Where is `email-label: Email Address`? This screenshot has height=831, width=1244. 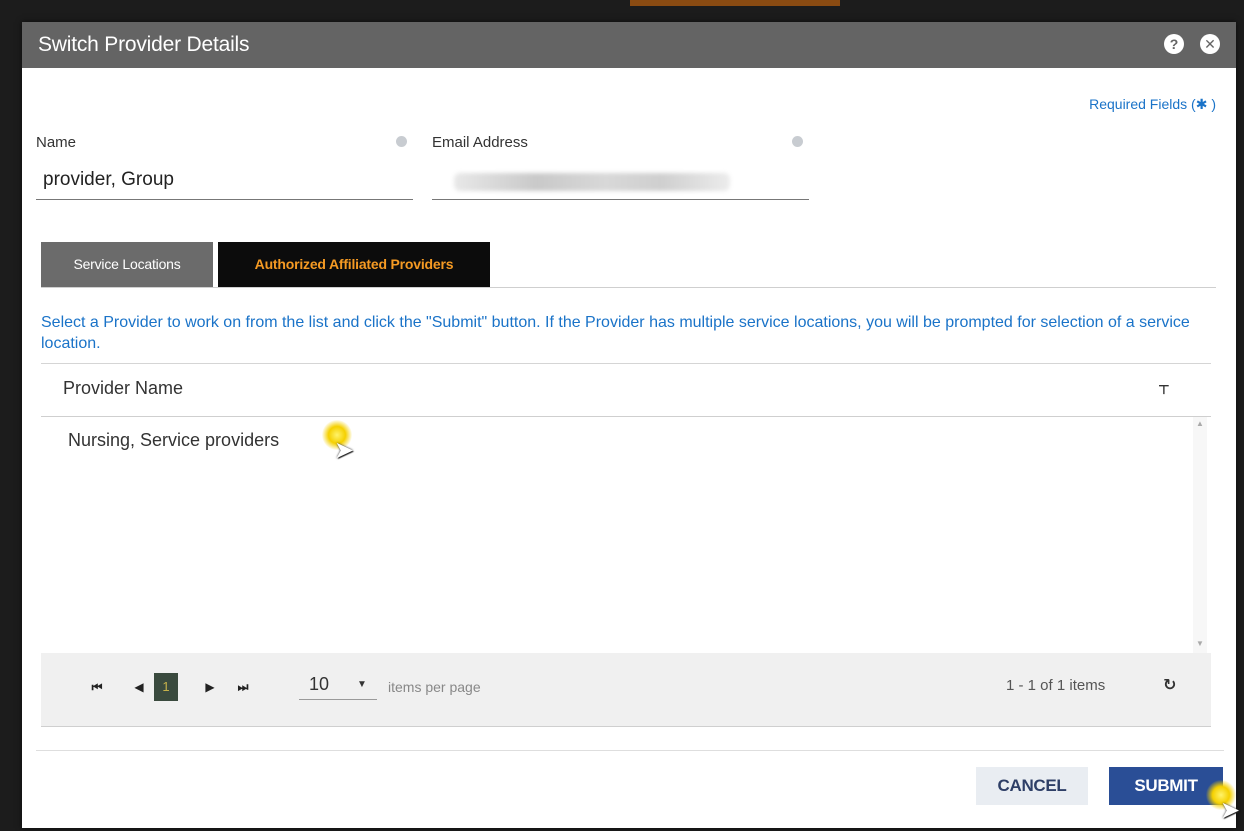
email-label: Email Address is located at coordinates (480, 142).